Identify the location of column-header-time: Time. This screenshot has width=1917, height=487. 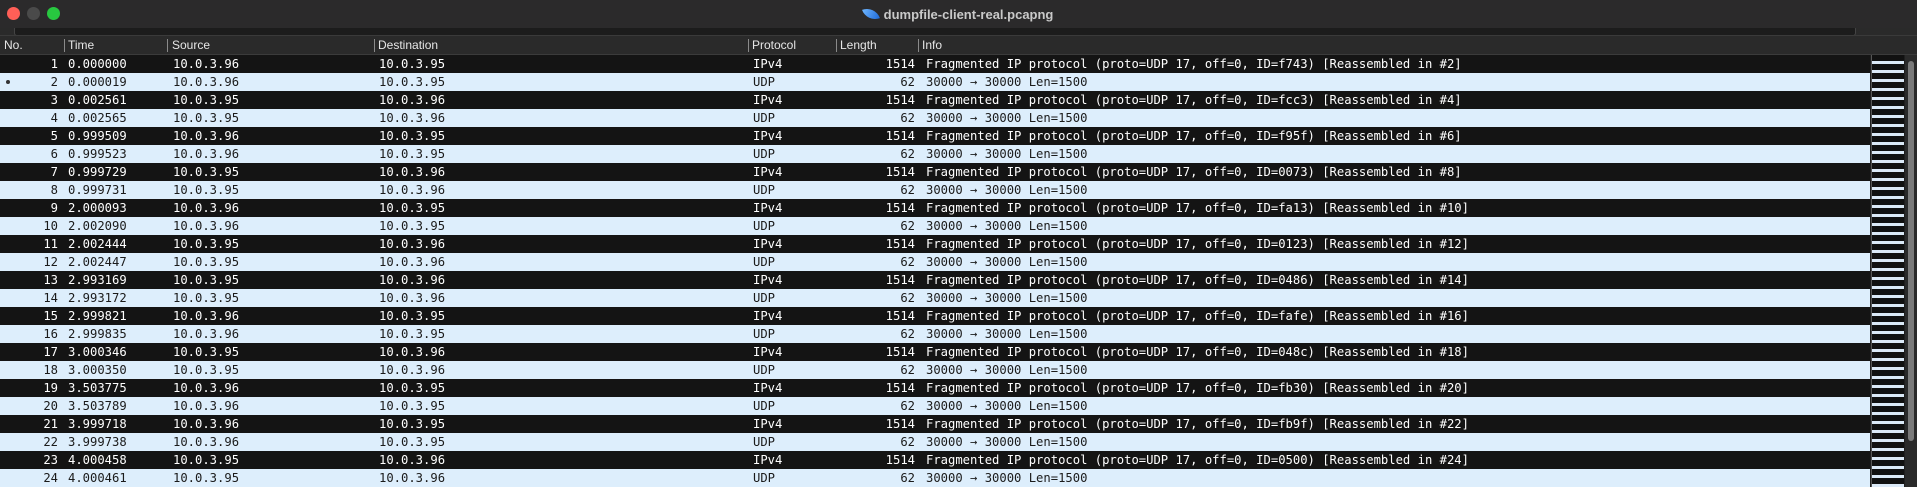
(81, 45).